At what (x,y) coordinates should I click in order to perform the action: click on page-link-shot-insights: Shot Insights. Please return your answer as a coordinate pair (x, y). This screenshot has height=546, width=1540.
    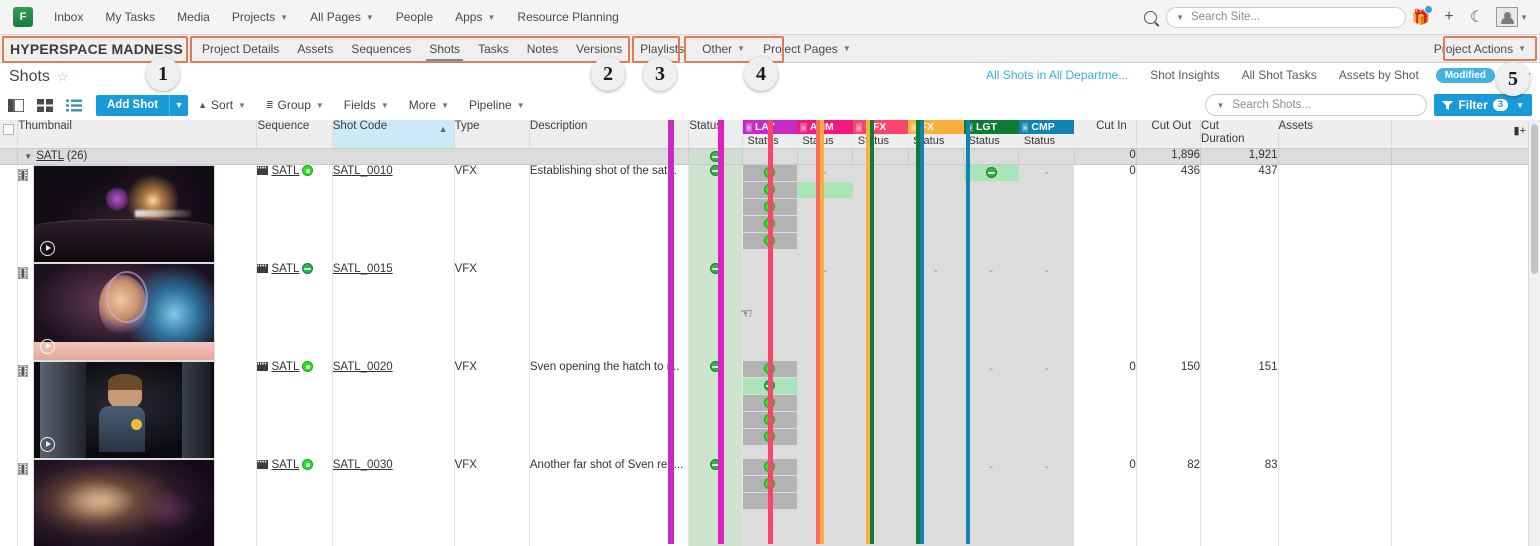
    Looking at the image, I should click on (1184, 75).